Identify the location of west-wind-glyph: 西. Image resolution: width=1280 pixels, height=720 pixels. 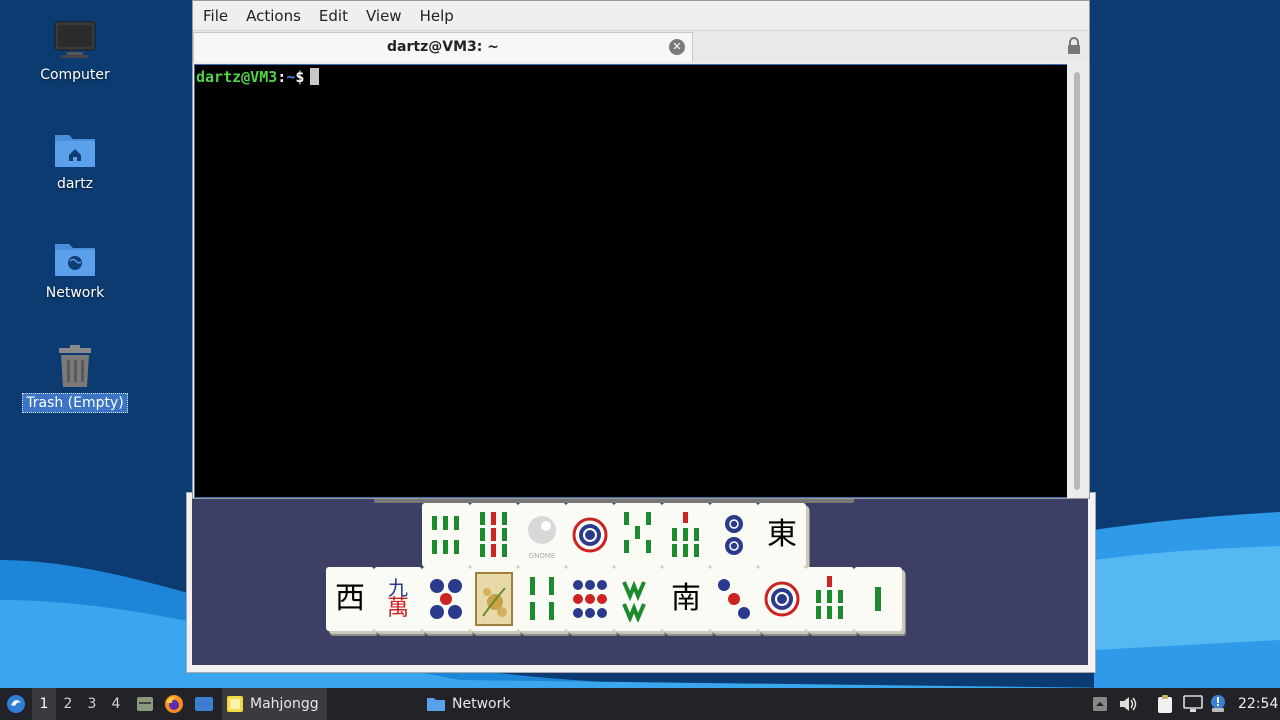
(350, 598).